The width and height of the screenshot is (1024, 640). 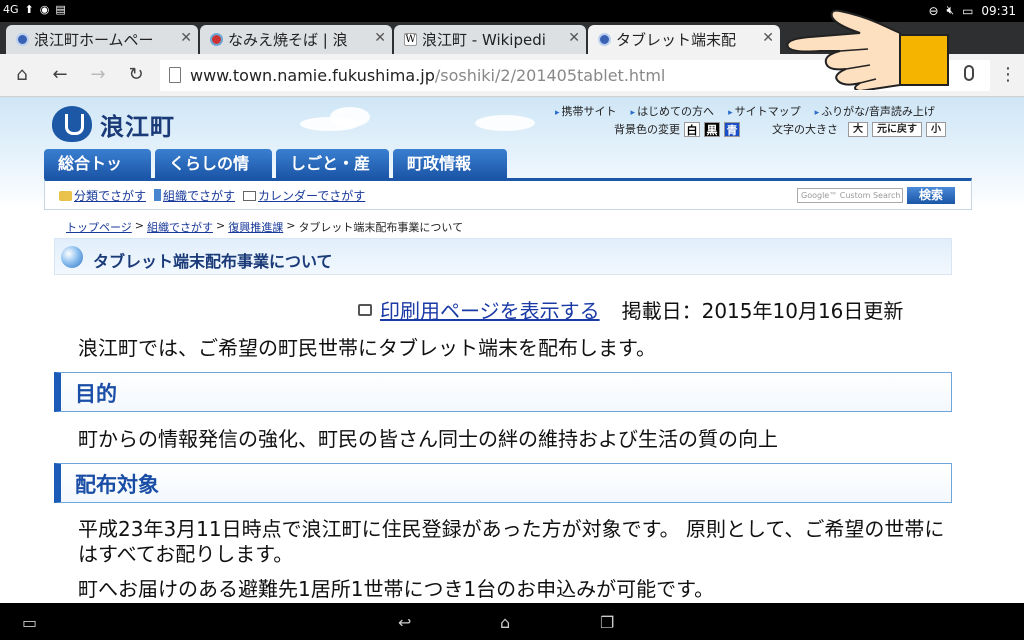 What do you see at coordinates (404, 622) in the screenshot?
I see `back-system-icon: ↩` at bounding box center [404, 622].